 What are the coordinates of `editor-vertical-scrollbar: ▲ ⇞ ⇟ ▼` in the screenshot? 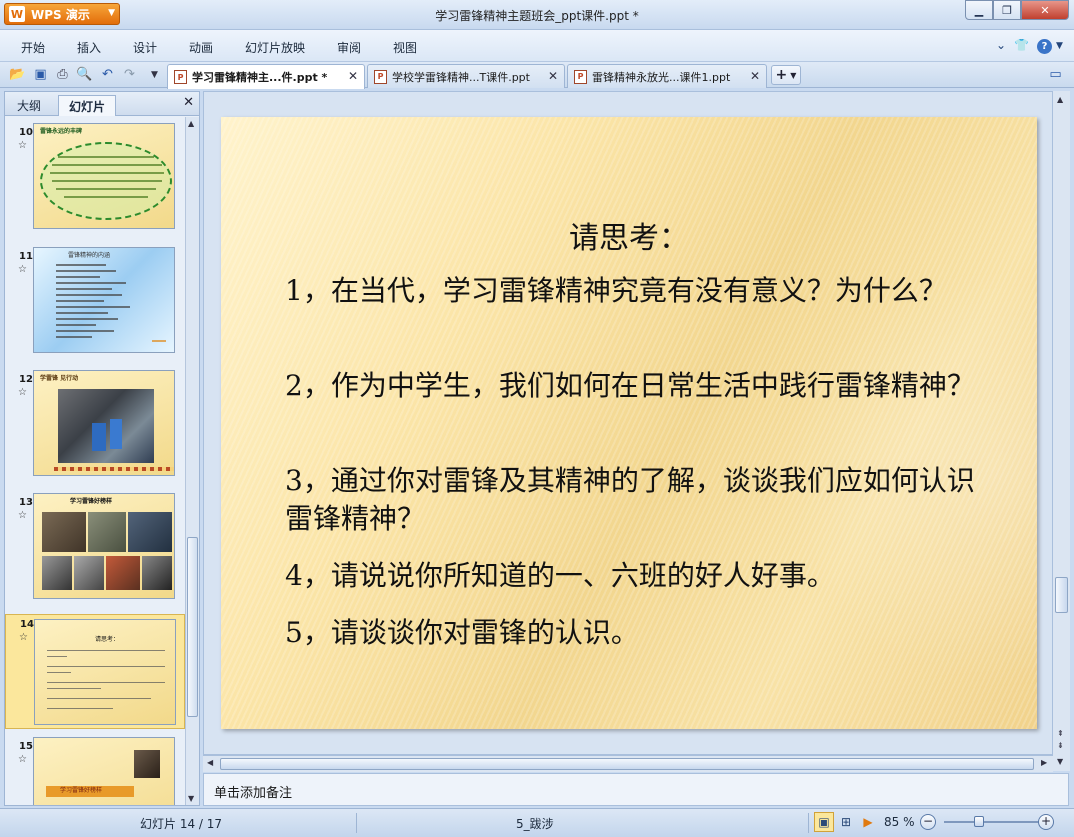 It's located at (1061, 431).